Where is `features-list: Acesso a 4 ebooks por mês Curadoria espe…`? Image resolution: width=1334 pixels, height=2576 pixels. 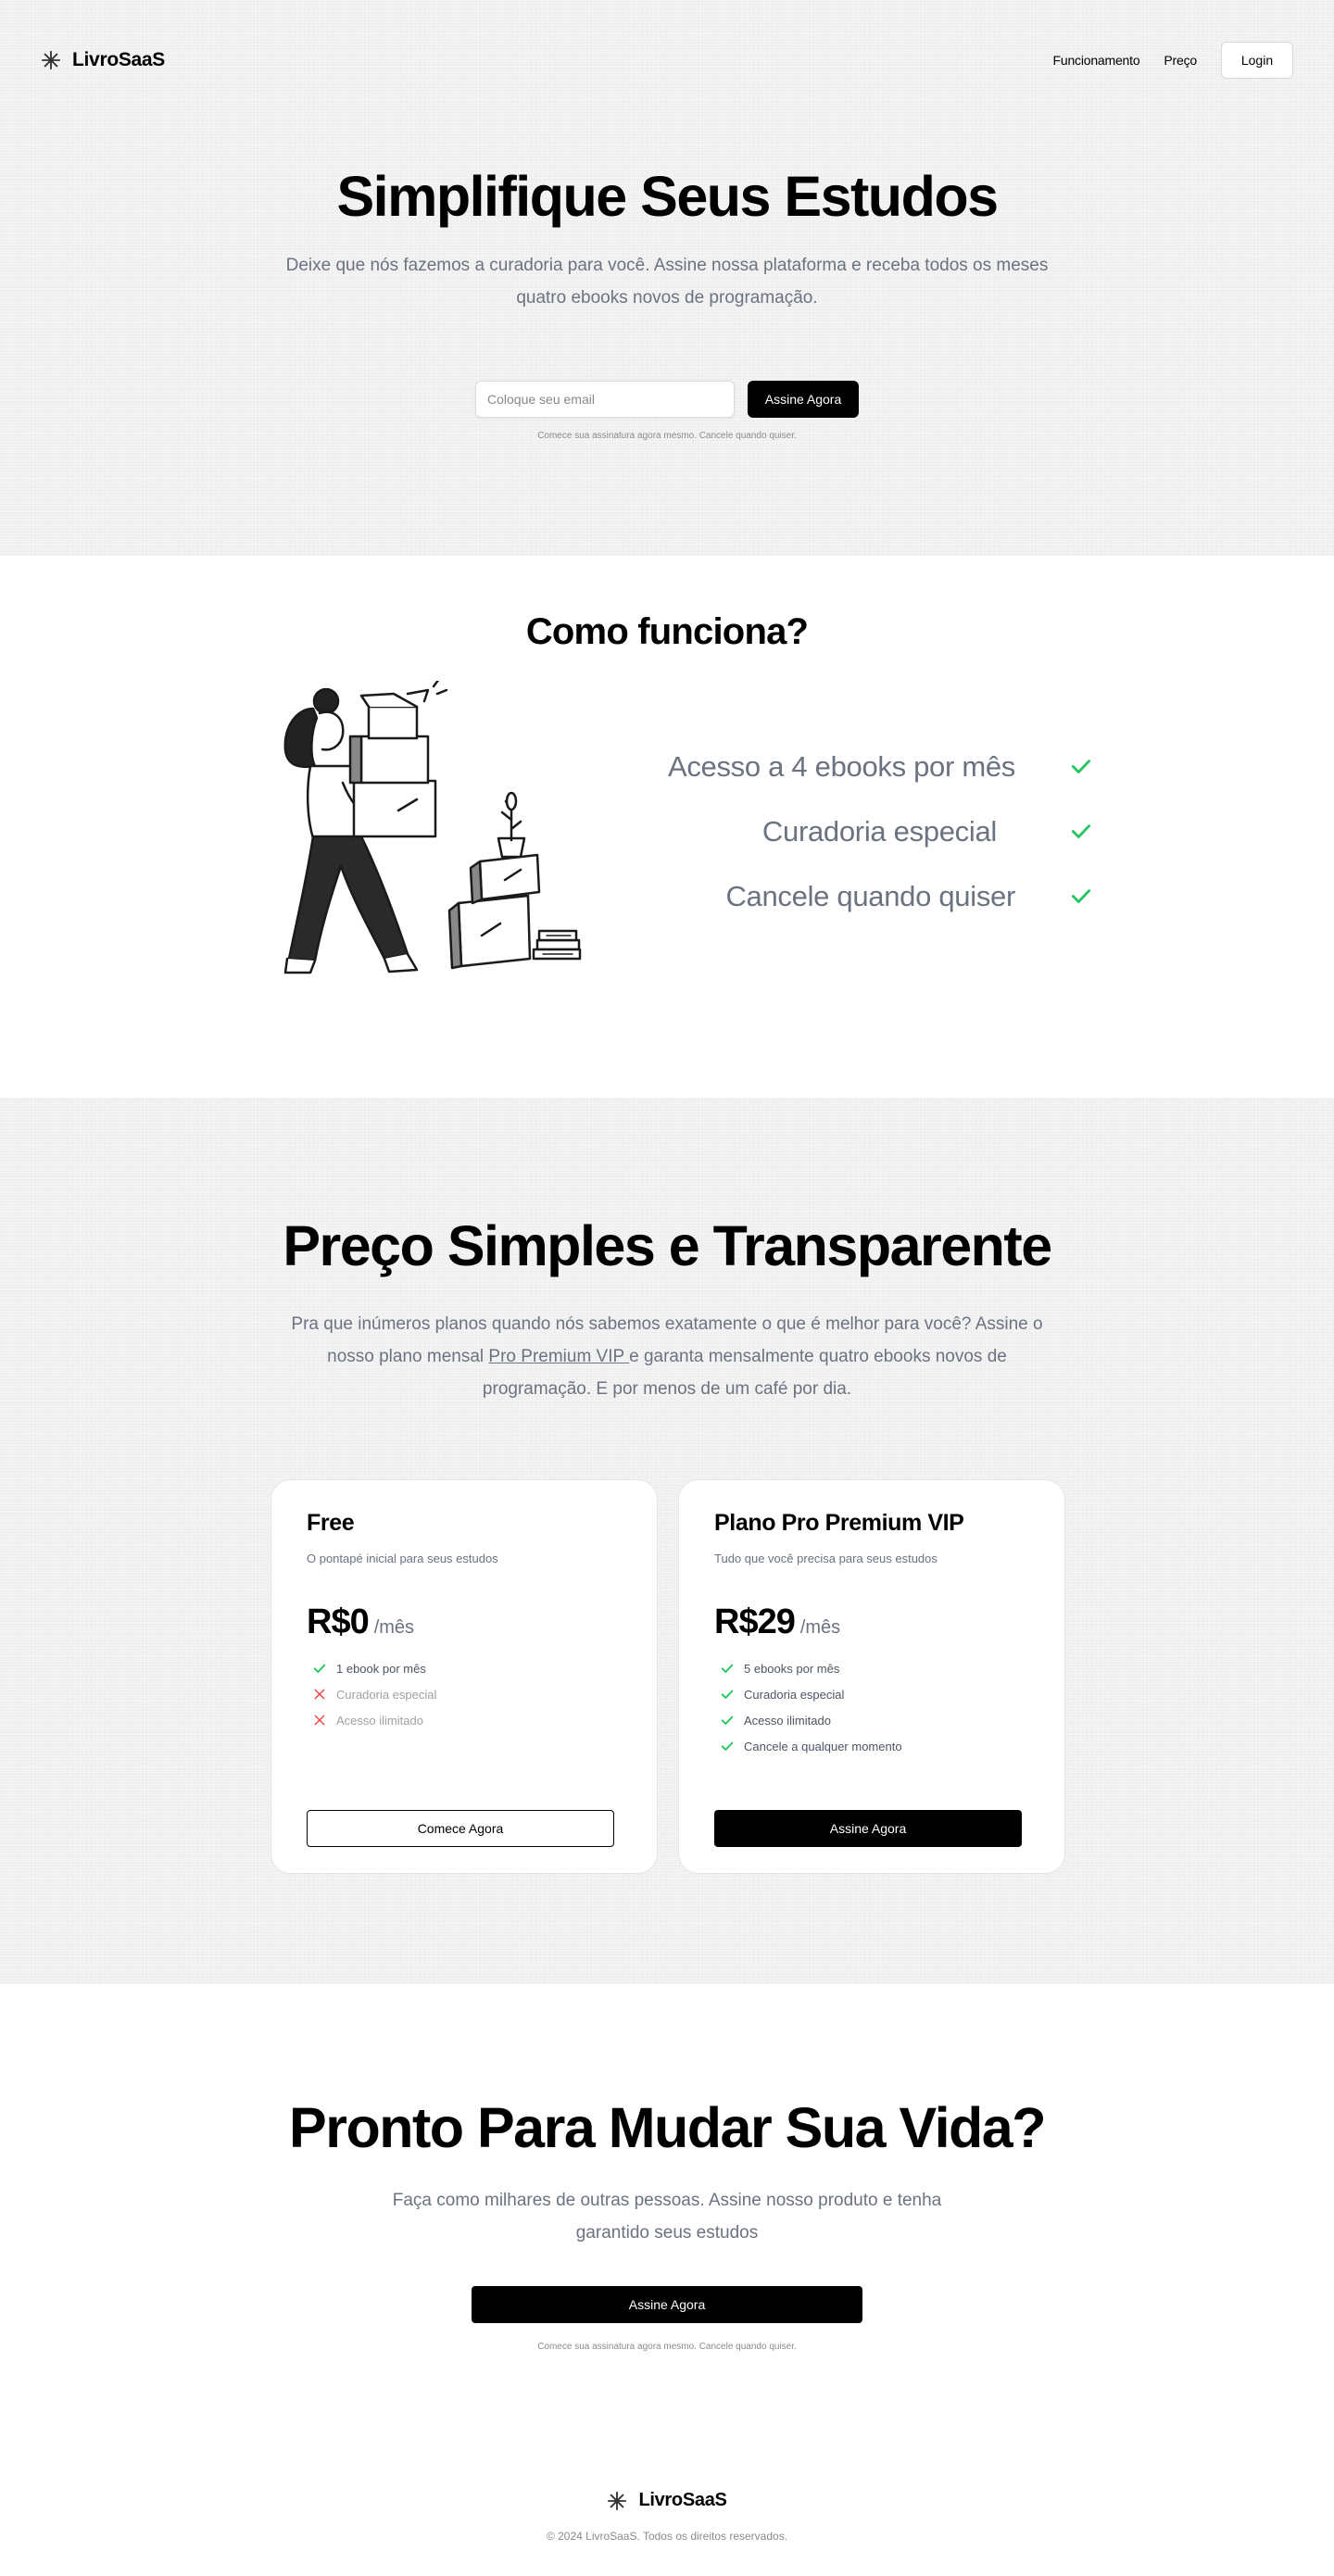 features-list: Acesso a 4 ebooks por mês Curadoria espe… is located at coordinates (870, 847).